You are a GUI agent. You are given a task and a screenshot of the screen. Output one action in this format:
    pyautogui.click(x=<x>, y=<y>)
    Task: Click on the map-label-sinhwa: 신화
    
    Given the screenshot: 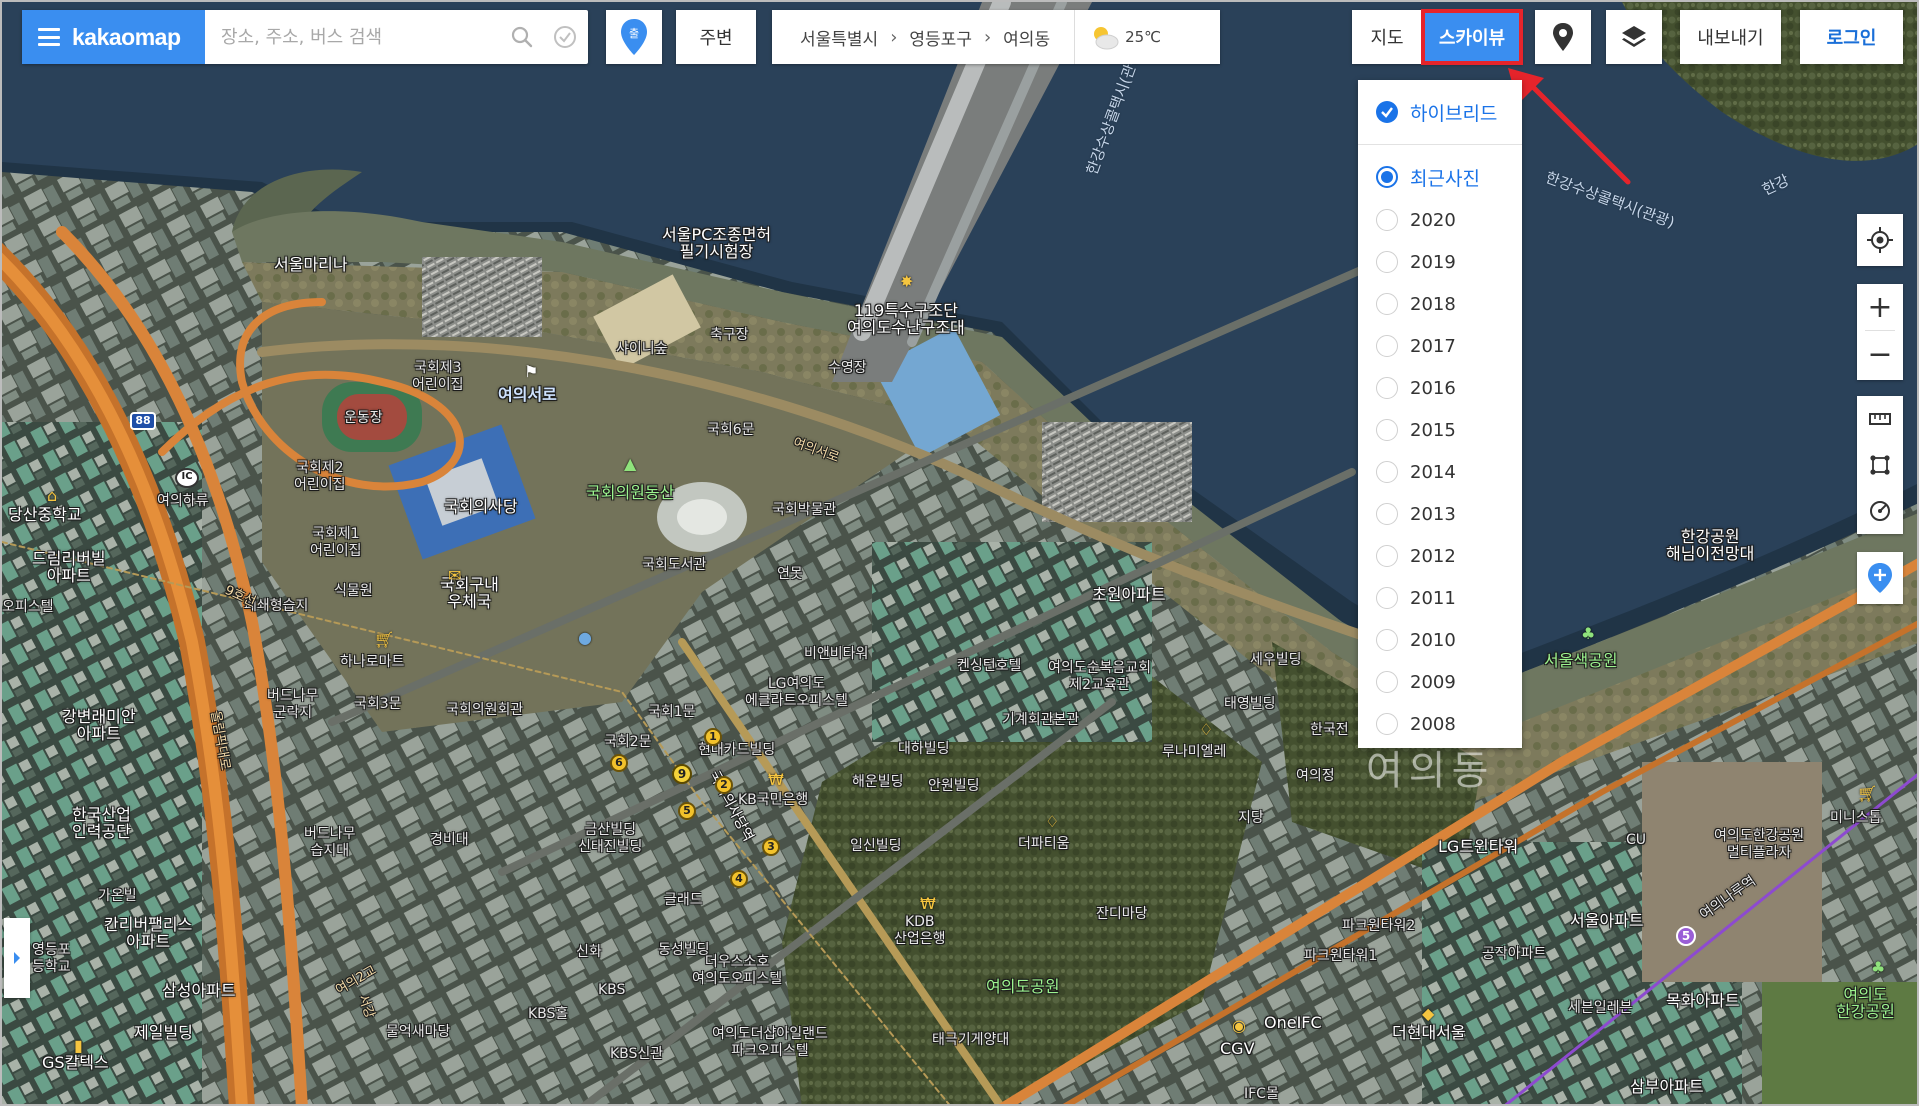 What is the action you would take?
    pyautogui.click(x=589, y=952)
    